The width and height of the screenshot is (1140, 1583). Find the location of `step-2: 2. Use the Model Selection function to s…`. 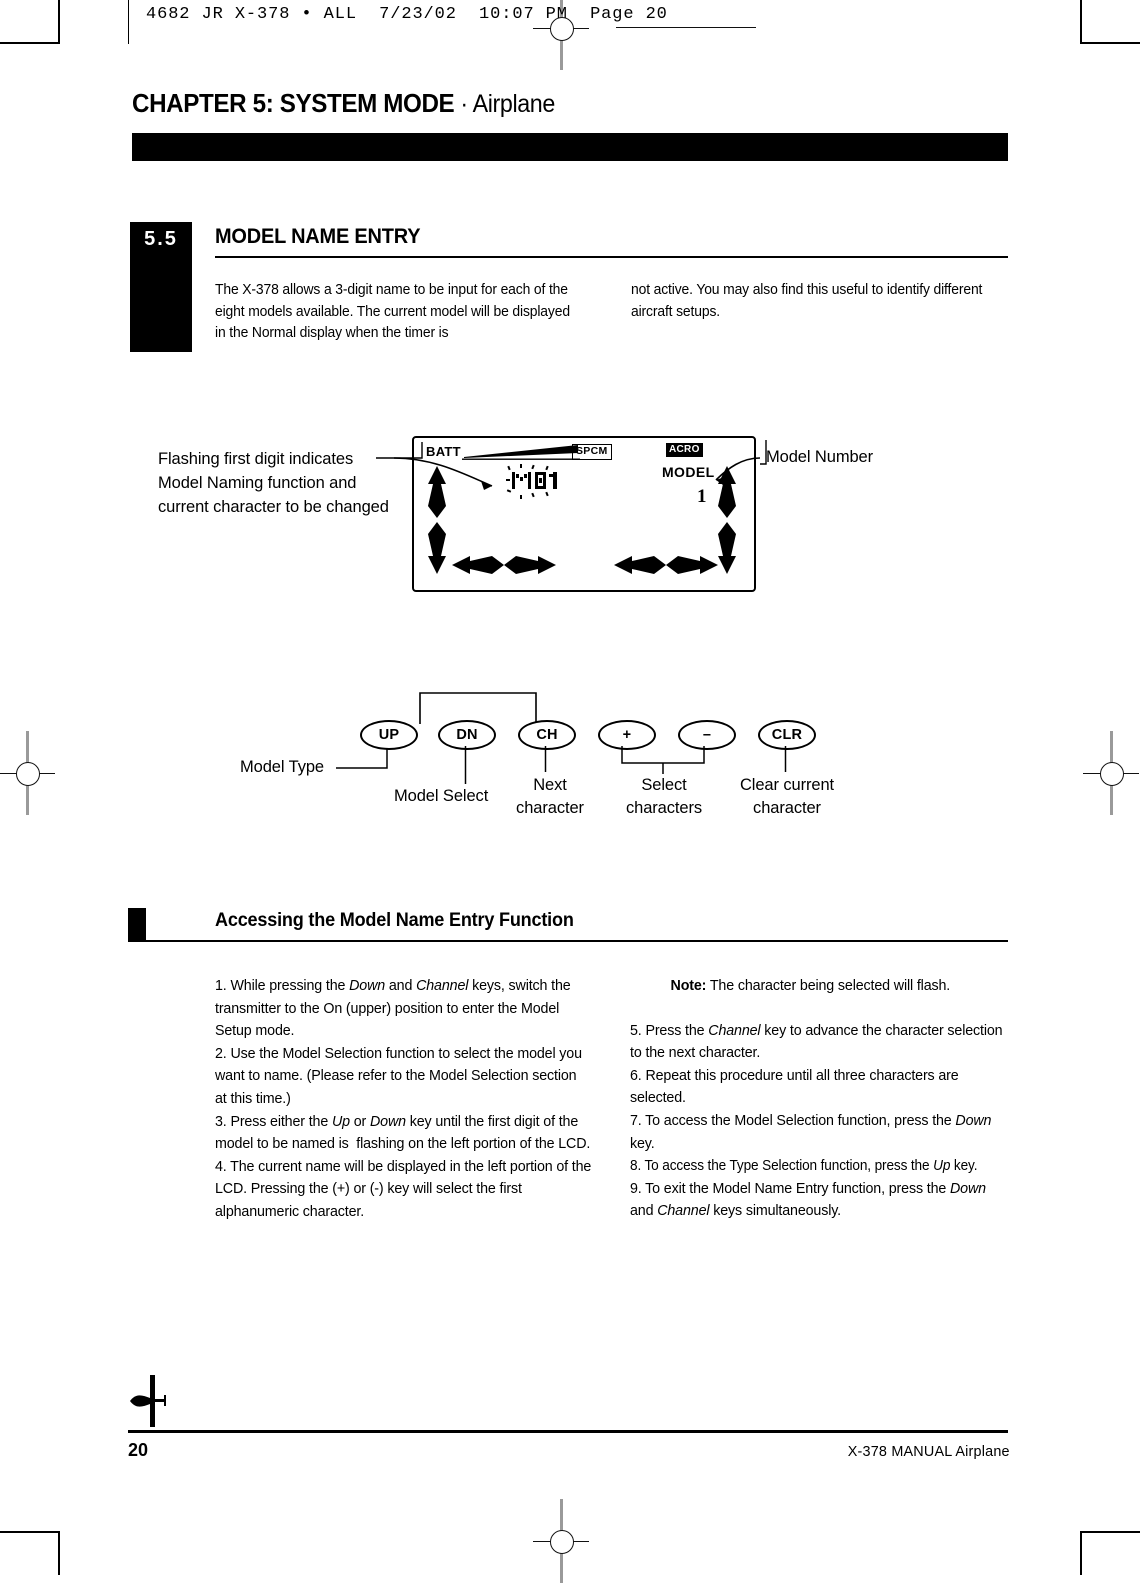

step-2: 2. Use the Model Selection function to s… is located at coordinates (398, 1076).